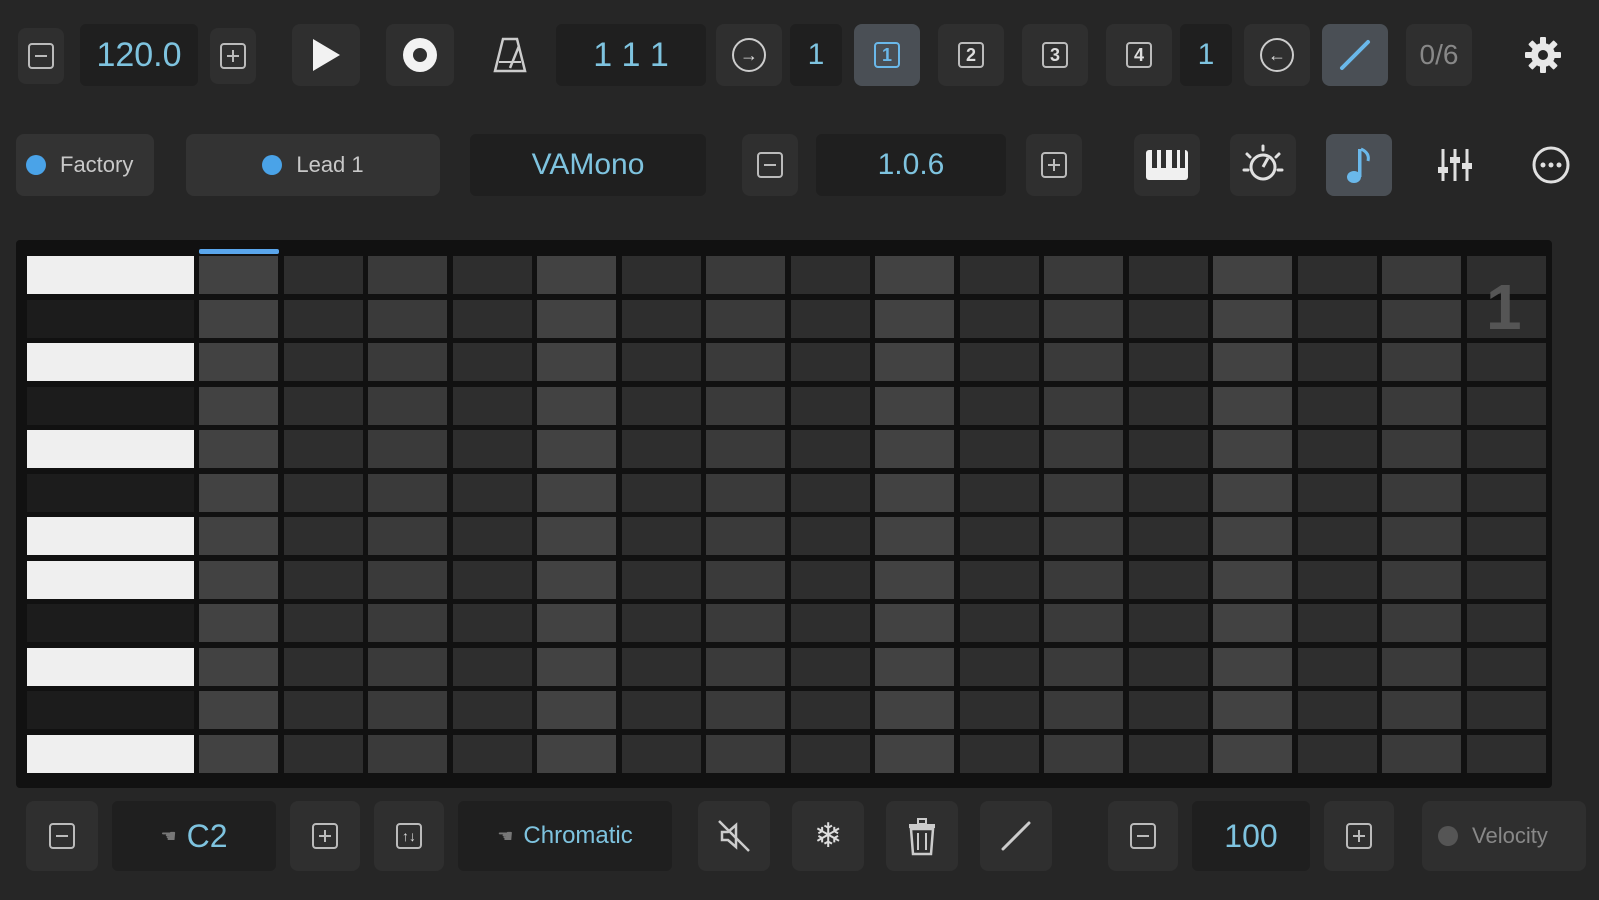 This screenshot has width=1599, height=900. Describe the element at coordinates (770, 165) in the screenshot. I see `version-decrease-button` at that location.